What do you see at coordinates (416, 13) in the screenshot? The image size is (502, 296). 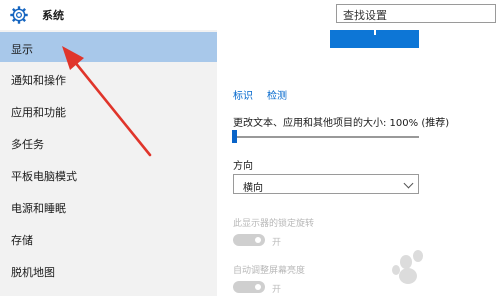 I see `search-input: 查找设置` at bounding box center [416, 13].